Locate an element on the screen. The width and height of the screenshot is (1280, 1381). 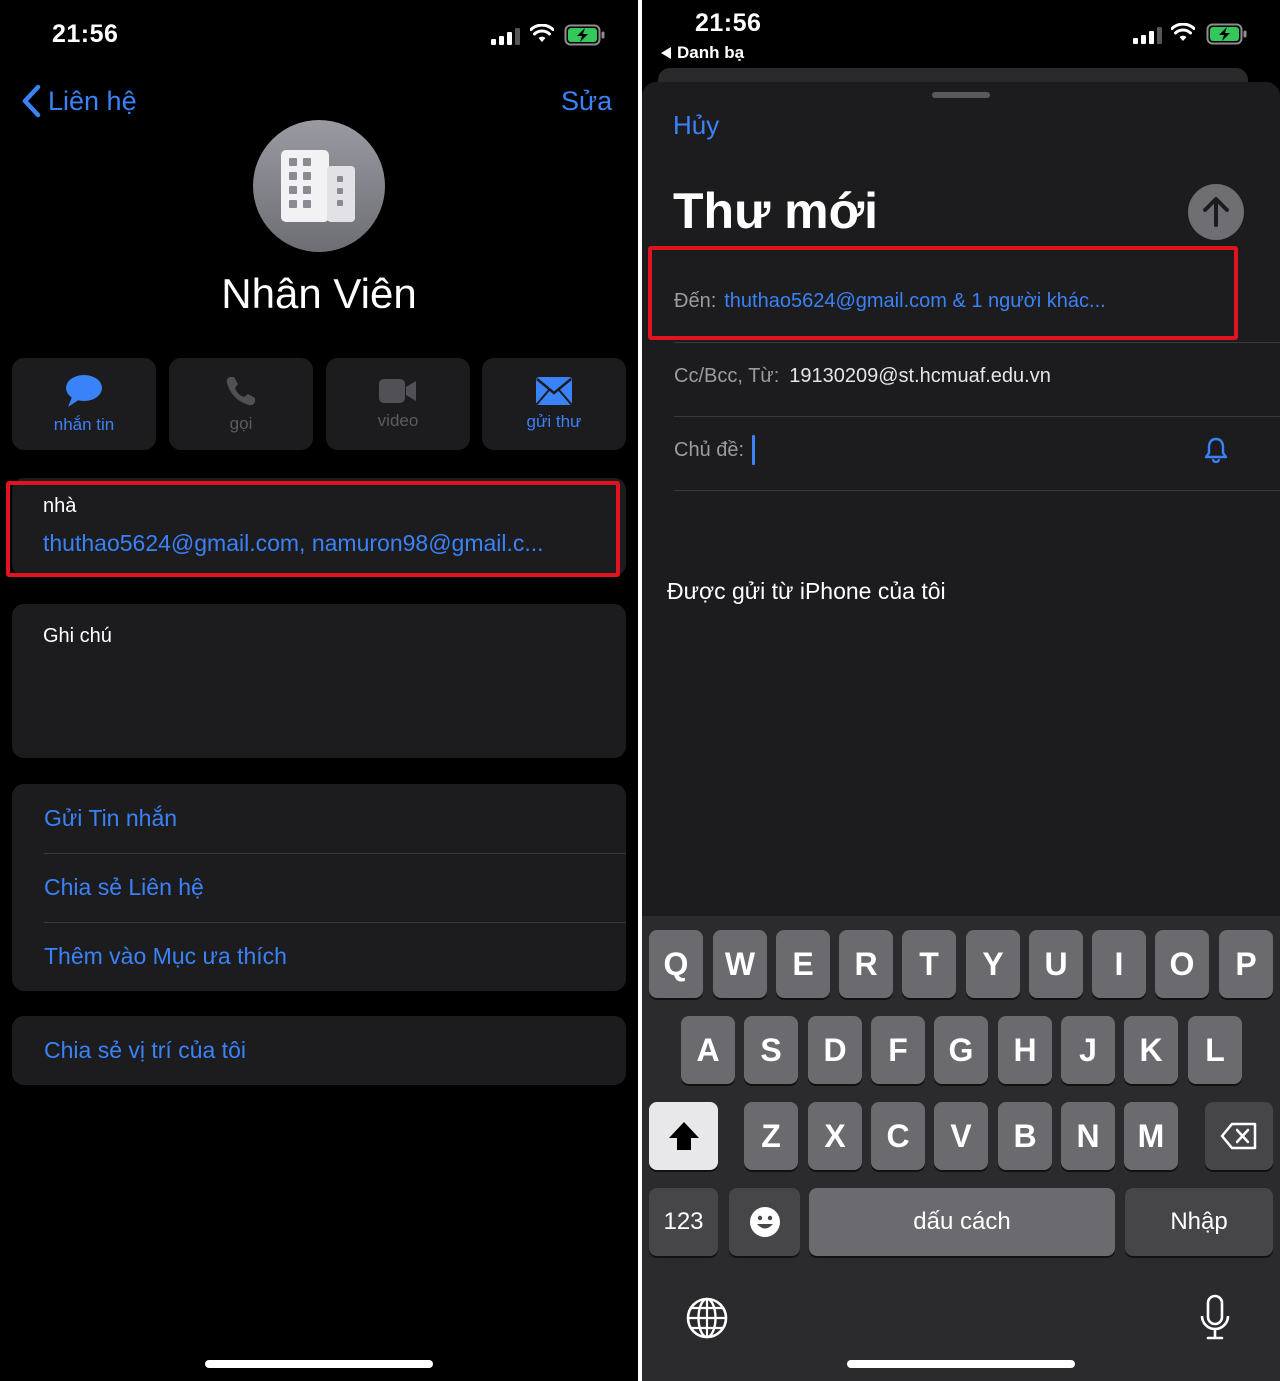
globe-icon is located at coordinates (707, 1320).